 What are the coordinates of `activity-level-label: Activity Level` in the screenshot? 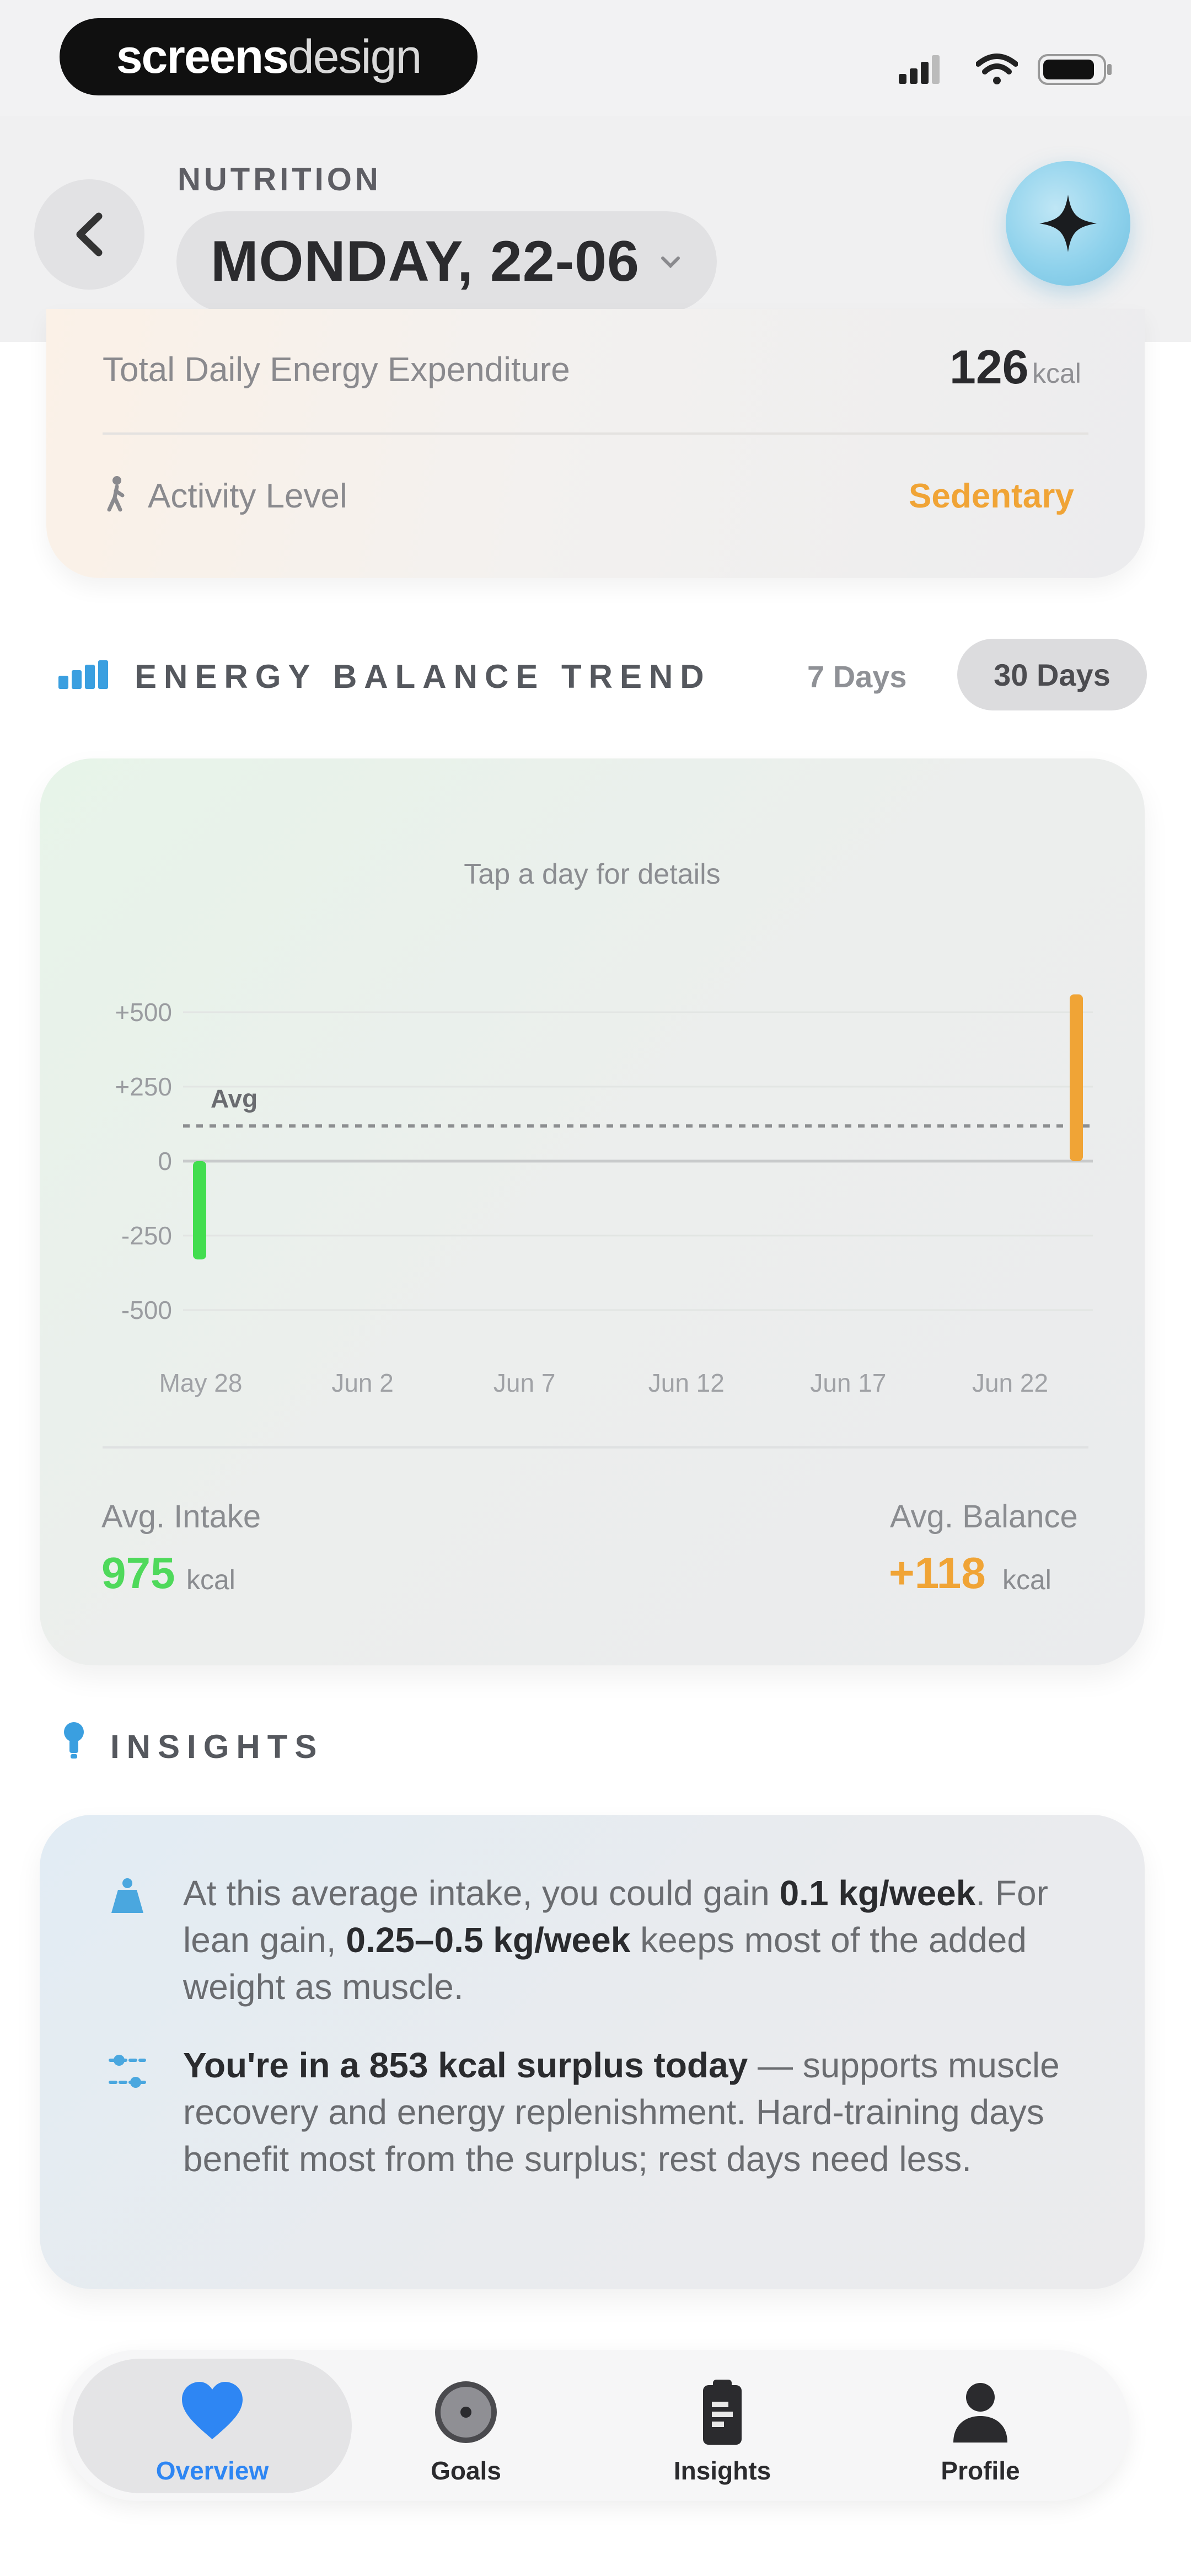 It's located at (248, 496).